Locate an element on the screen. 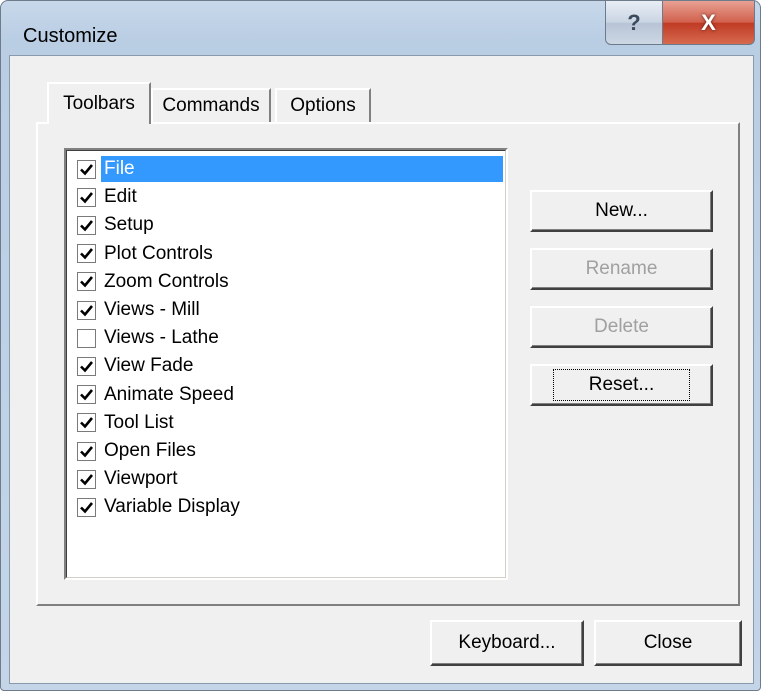  rename-button: Rename is located at coordinates (621, 269).